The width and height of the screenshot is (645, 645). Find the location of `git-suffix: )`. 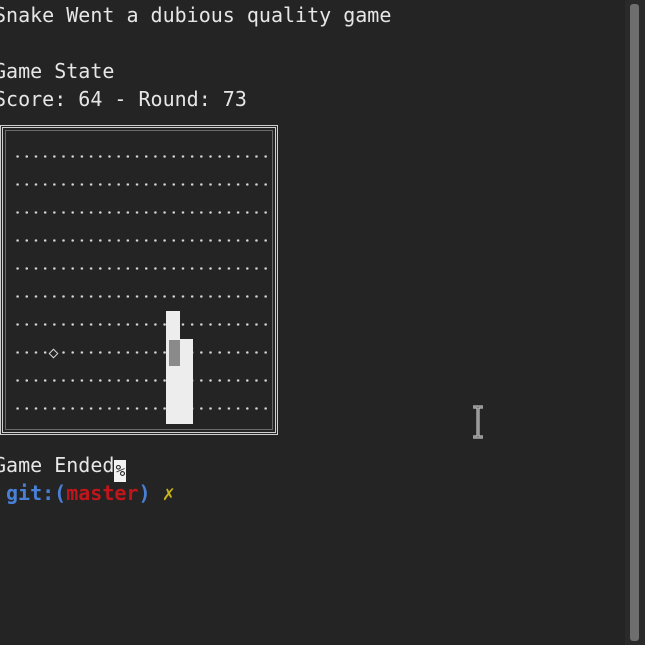

git-suffix: ) is located at coordinates (144, 493).